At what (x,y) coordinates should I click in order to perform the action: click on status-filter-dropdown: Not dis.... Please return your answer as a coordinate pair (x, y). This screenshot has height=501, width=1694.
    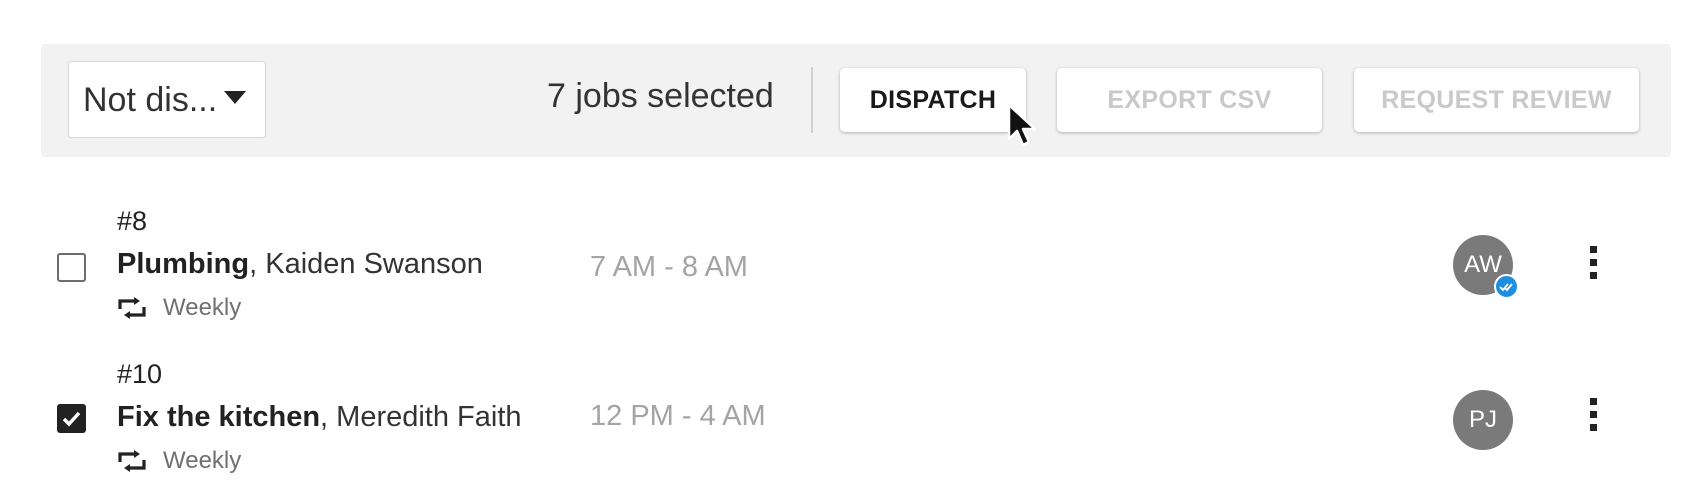
    Looking at the image, I should click on (167, 99).